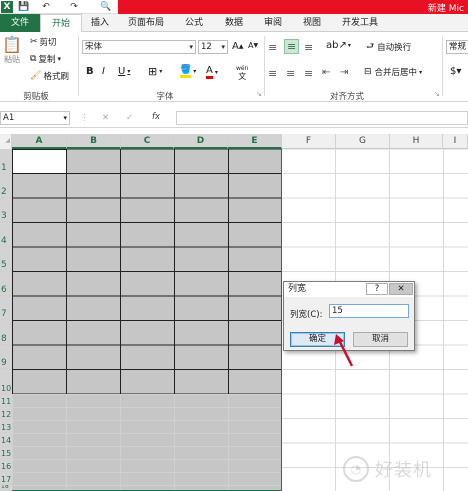  Describe the element at coordinates (6, 308) in the screenshot. I see `row-header: 7` at that location.